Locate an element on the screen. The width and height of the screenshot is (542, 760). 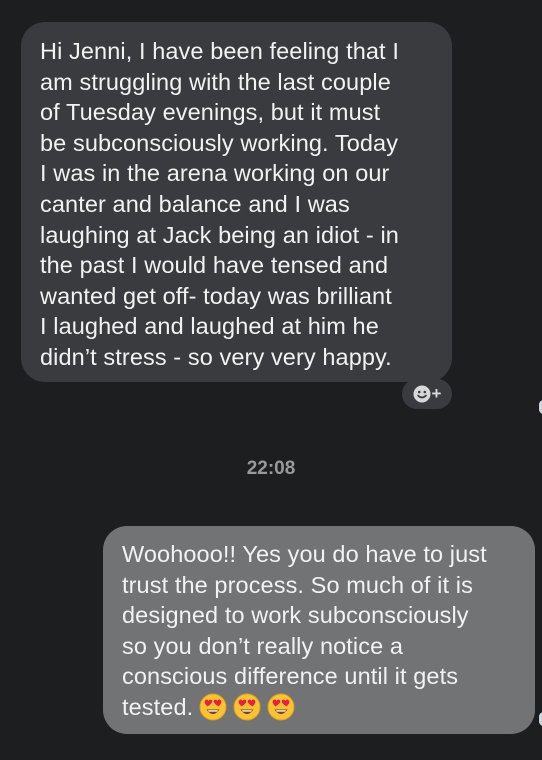
add-reaction-button: + is located at coordinates (427, 394).